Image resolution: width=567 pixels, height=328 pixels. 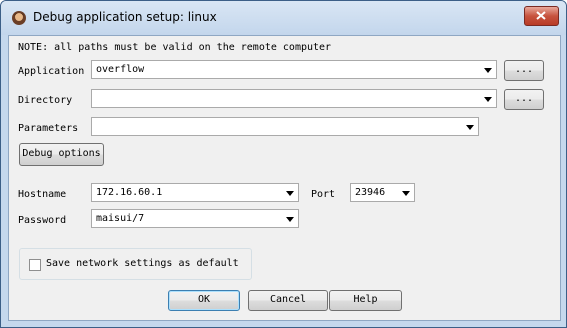 I want to click on application-label: Application, so click(x=51, y=71).